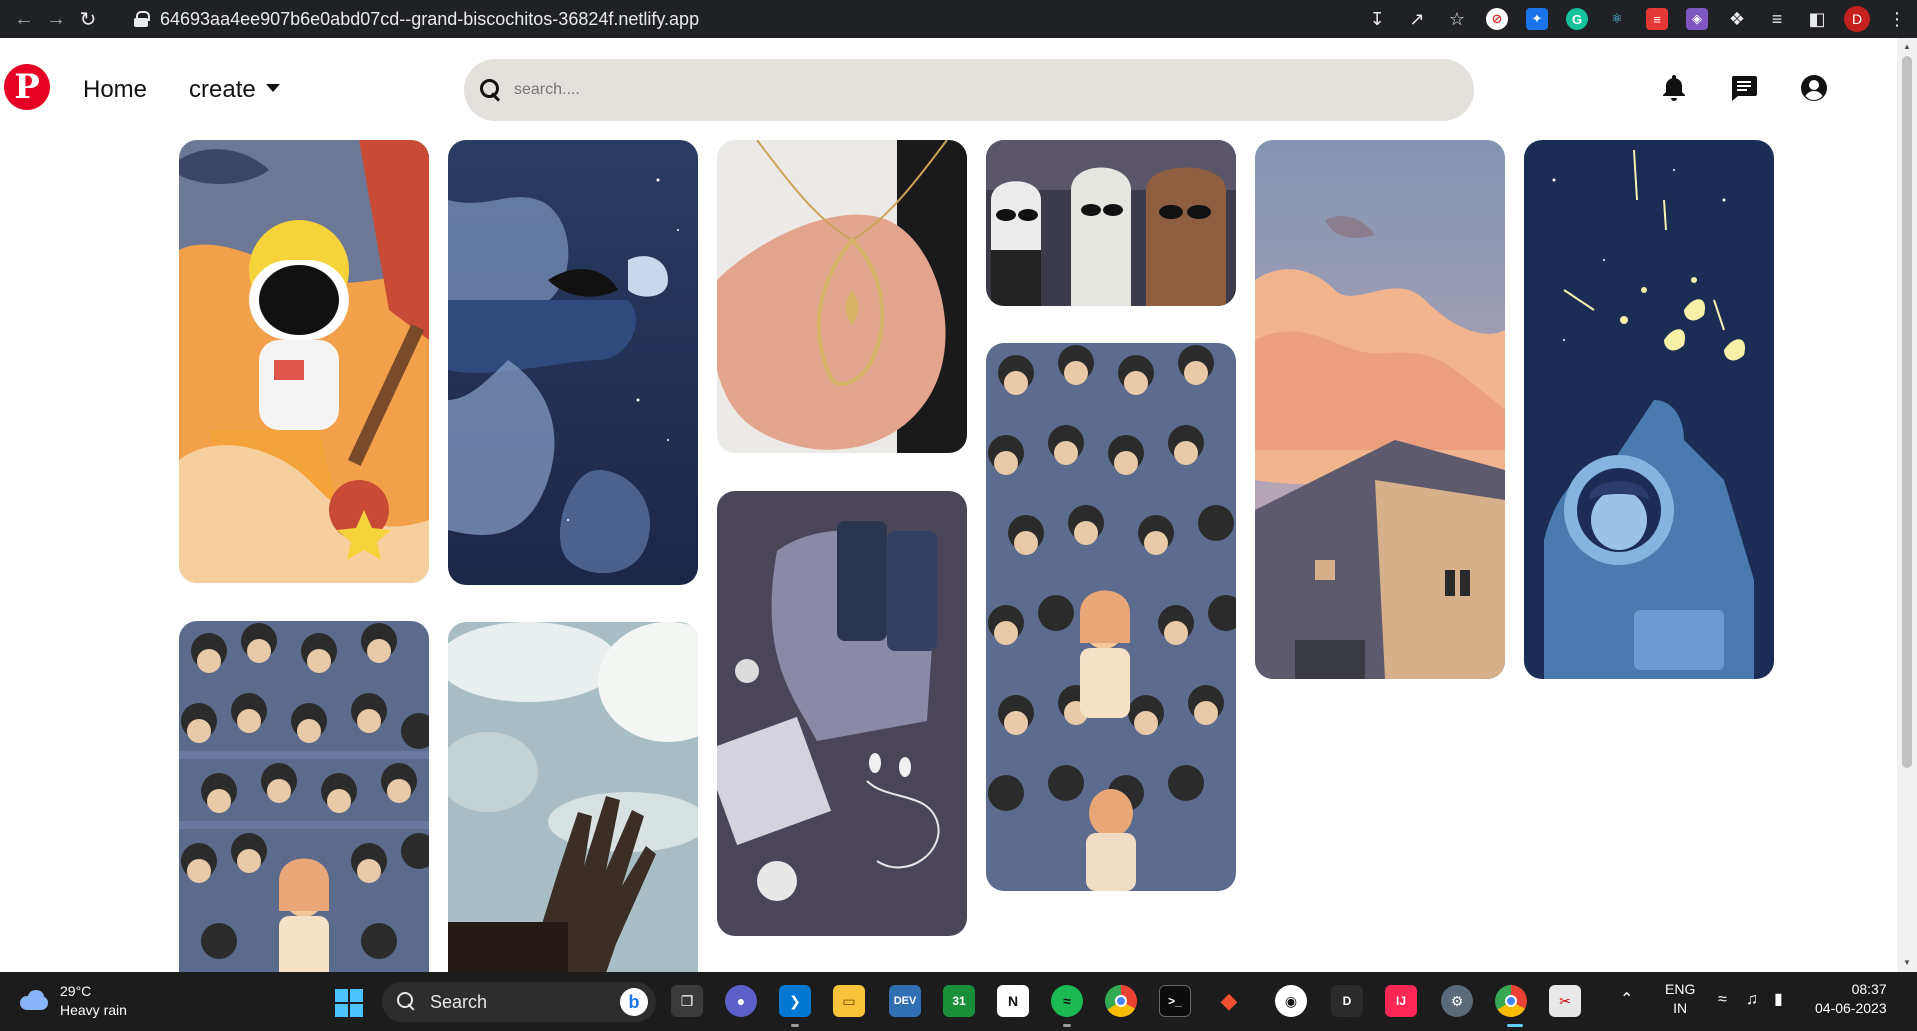 The width and height of the screenshot is (1917, 1031). Describe the element at coordinates (1457, 19) in the screenshot. I see `bookmark-star-icon: ☆` at that location.